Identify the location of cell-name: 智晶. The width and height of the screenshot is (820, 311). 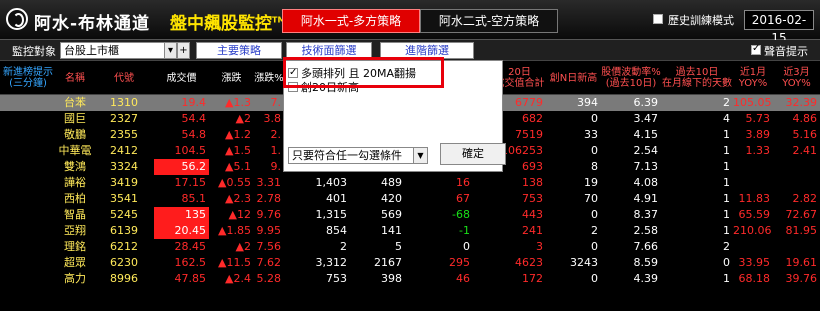
(75, 214).